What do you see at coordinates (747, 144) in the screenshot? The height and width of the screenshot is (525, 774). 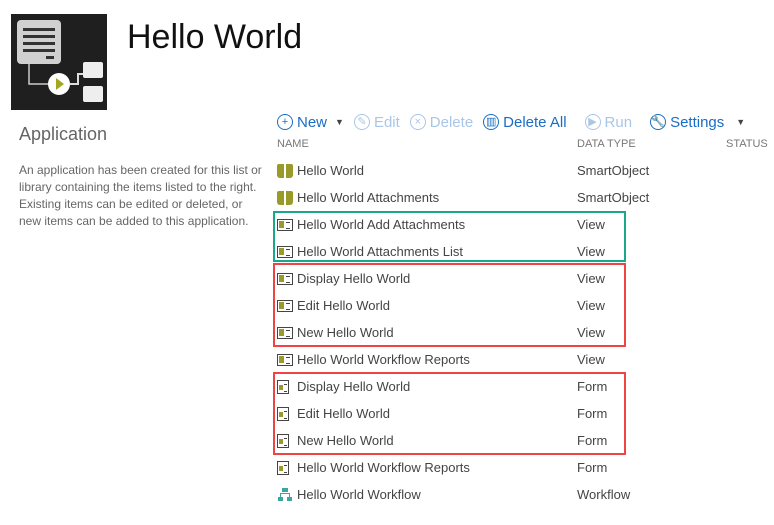 I see `column-header-status: STATUS` at bounding box center [747, 144].